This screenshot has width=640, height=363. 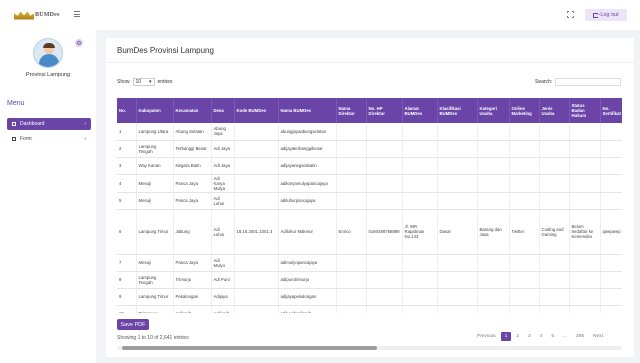 I want to click on table-cell: Jabung, so click(x=192, y=232).